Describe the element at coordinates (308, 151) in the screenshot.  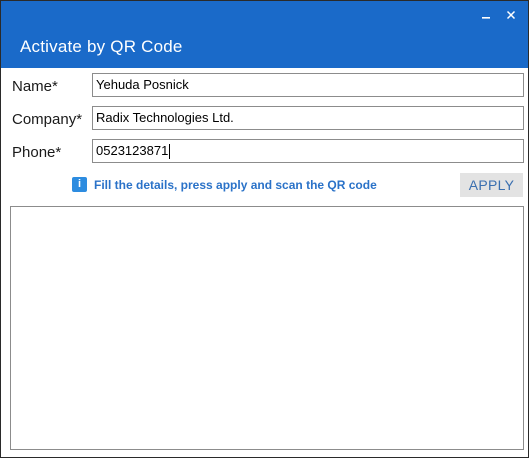
I see `phone-field: 0523123871` at that location.